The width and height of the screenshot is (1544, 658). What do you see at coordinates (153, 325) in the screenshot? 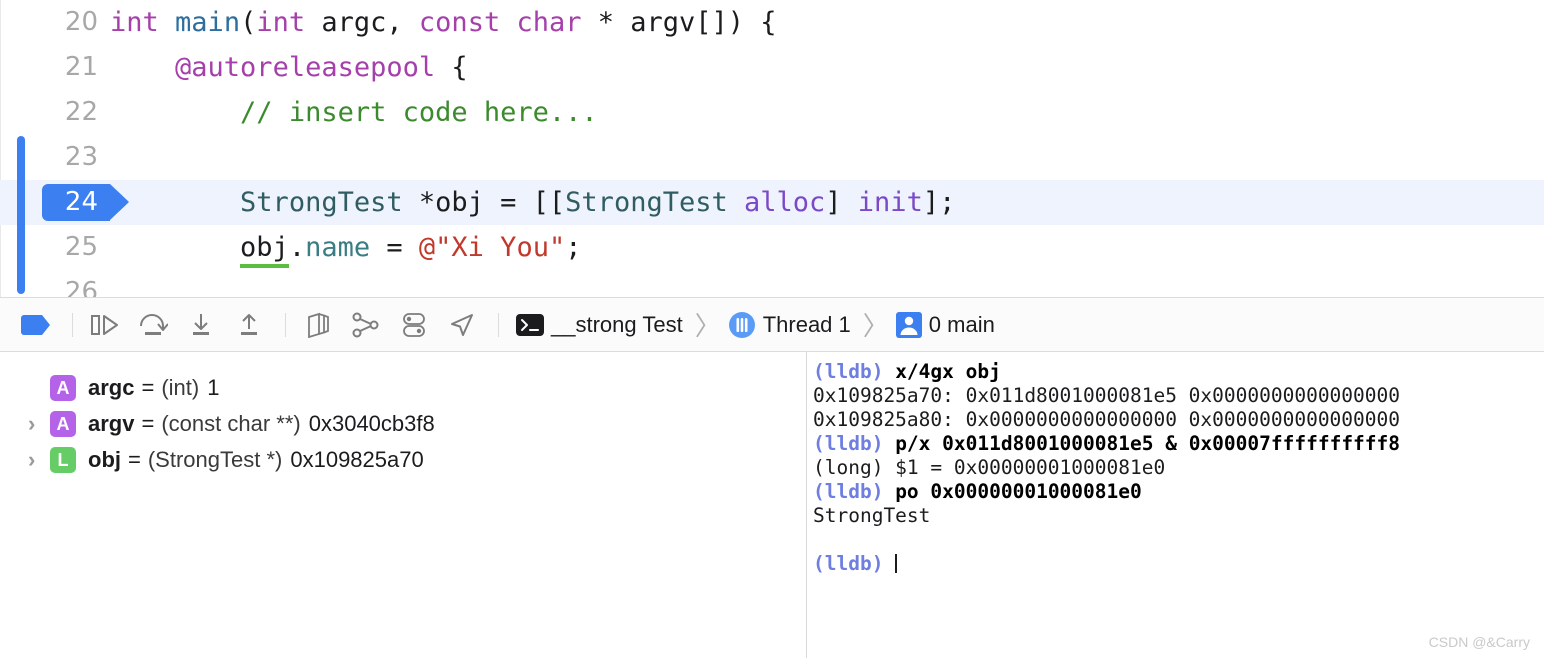
I see `step-over-icon` at bounding box center [153, 325].